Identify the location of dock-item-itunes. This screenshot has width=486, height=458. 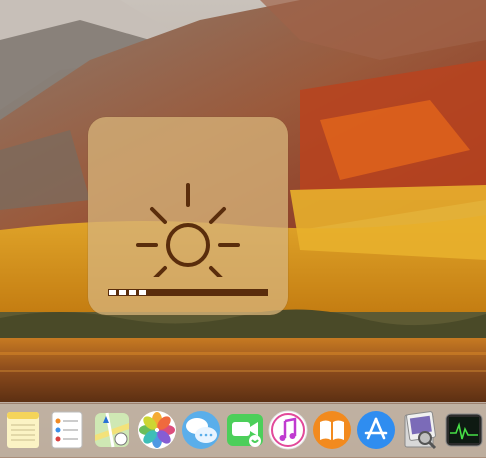
(288, 430).